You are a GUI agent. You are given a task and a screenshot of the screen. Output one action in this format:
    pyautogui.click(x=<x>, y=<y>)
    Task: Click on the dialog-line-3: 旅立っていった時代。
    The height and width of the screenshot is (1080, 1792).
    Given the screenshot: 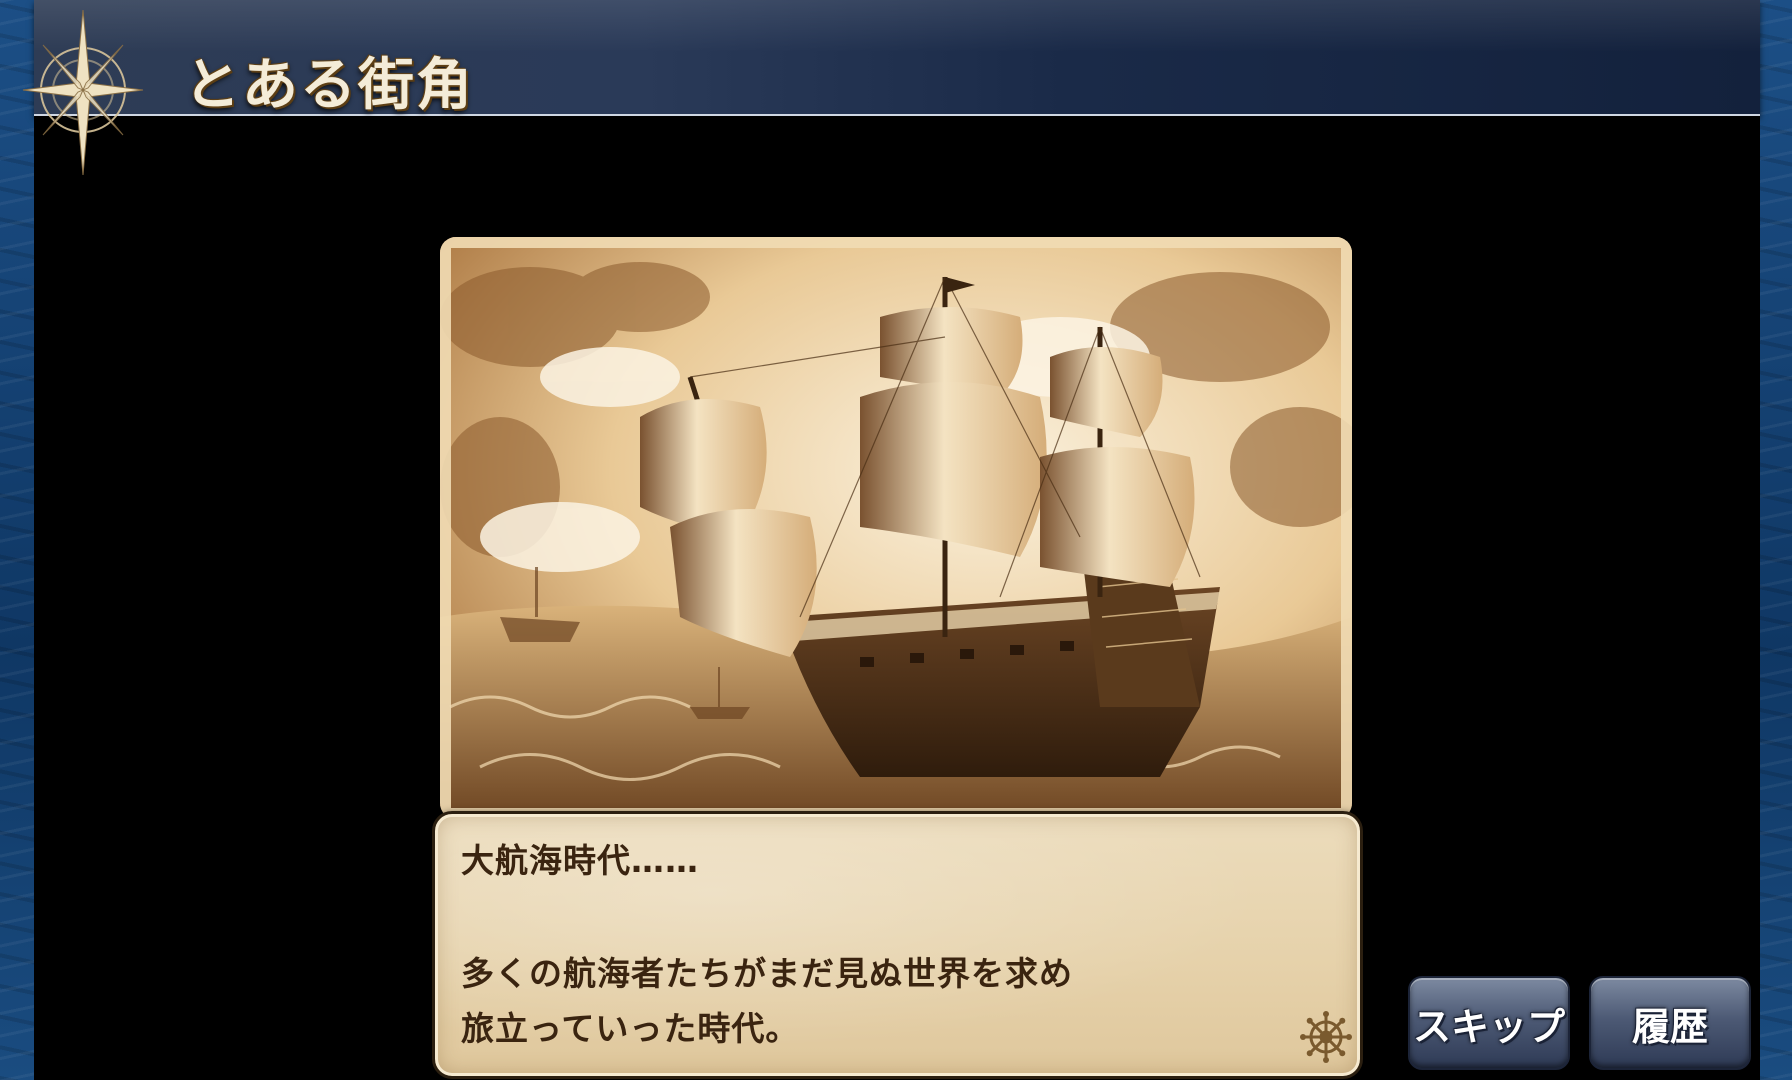 What is the action you would take?
    pyautogui.click(x=630, y=1028)
    